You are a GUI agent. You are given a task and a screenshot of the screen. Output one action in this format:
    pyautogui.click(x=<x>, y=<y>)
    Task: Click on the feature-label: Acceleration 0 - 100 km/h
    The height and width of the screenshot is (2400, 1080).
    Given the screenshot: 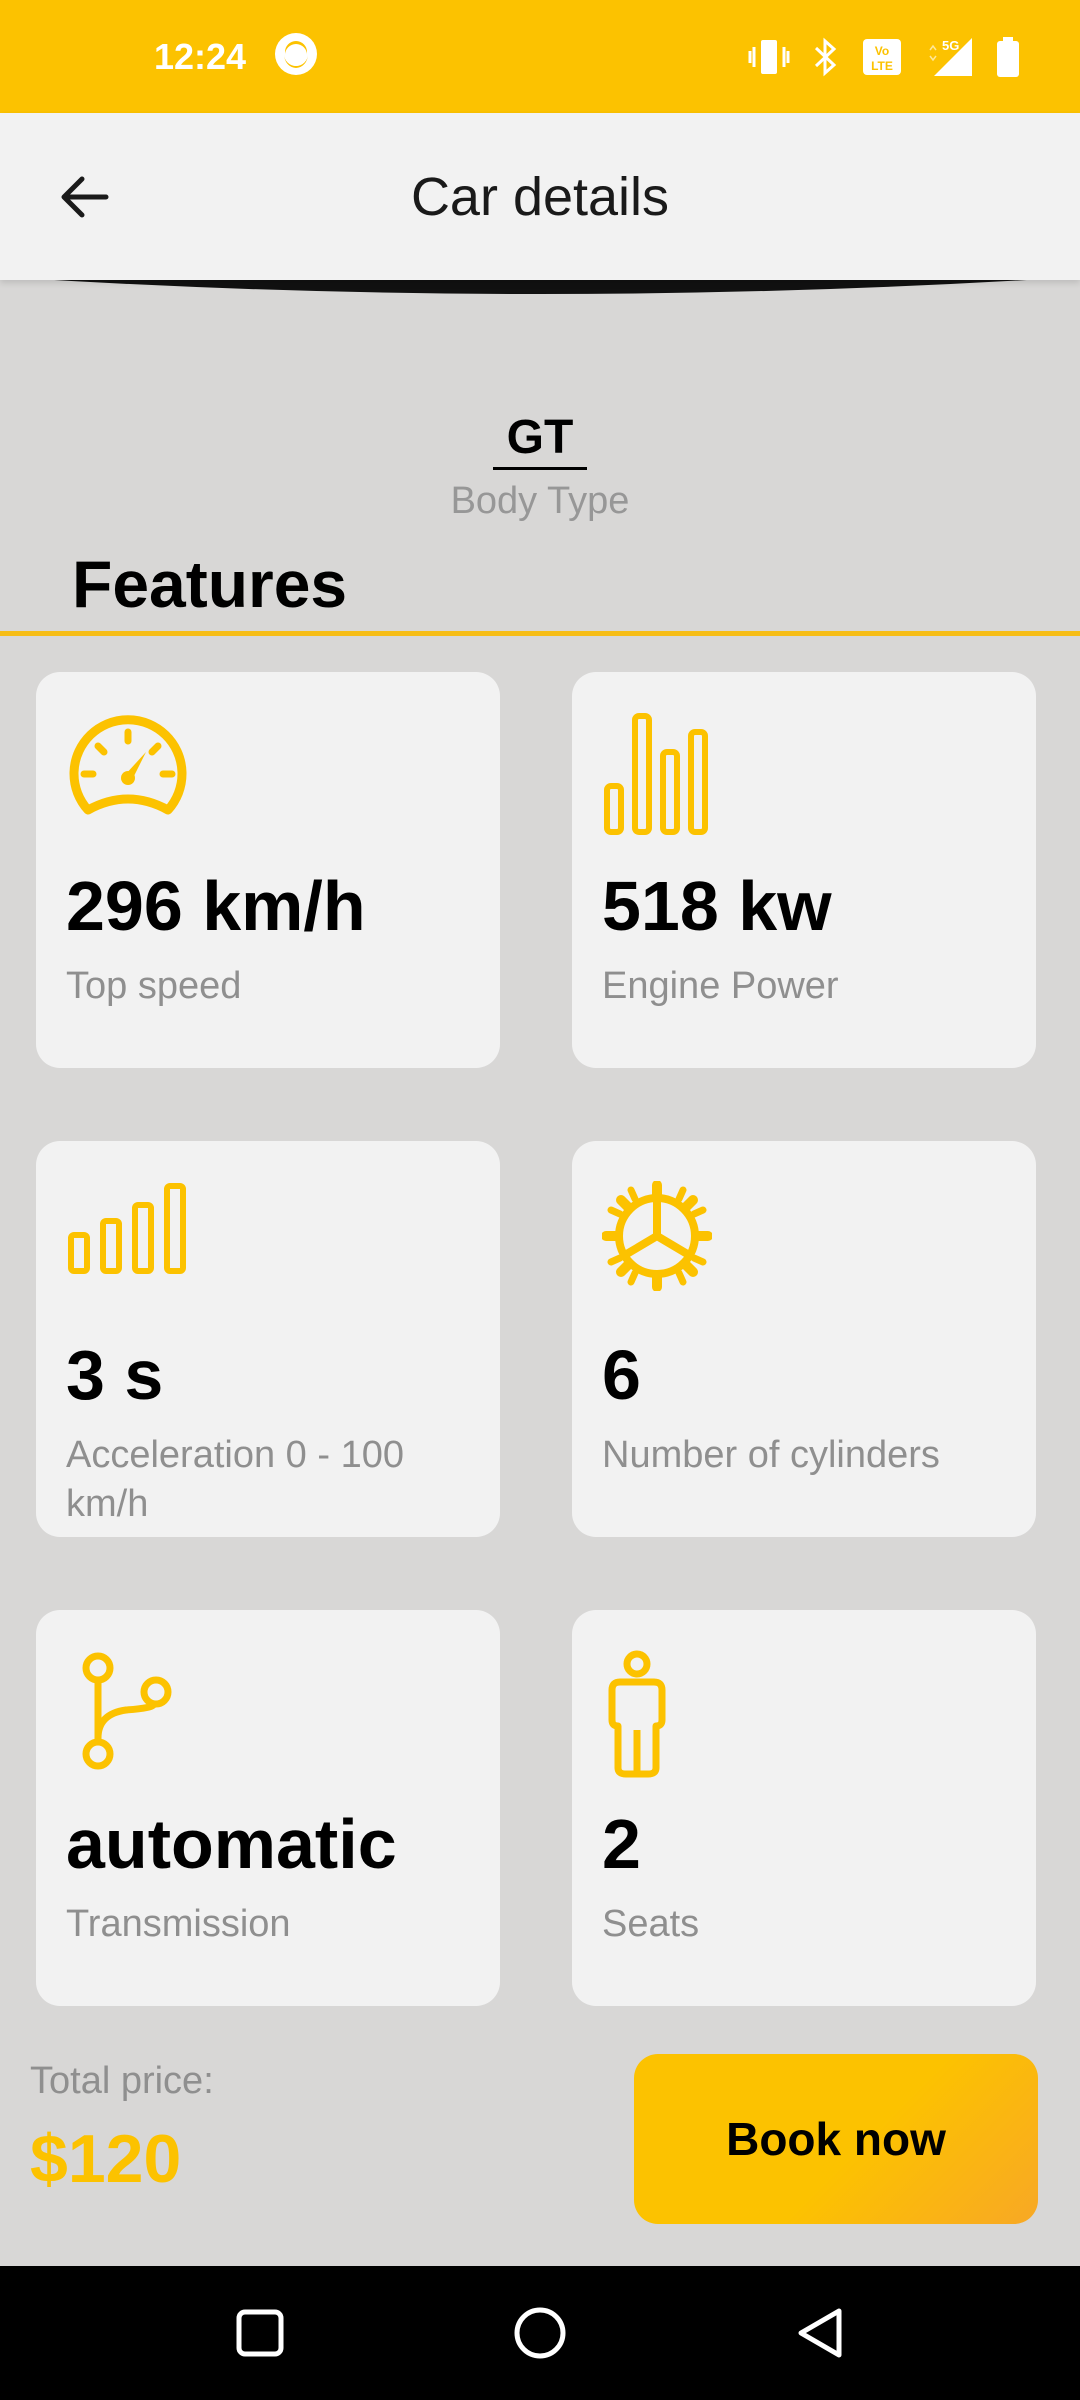 What is the action you would take?
    pyautogui.click(x=235, y=1479)
    